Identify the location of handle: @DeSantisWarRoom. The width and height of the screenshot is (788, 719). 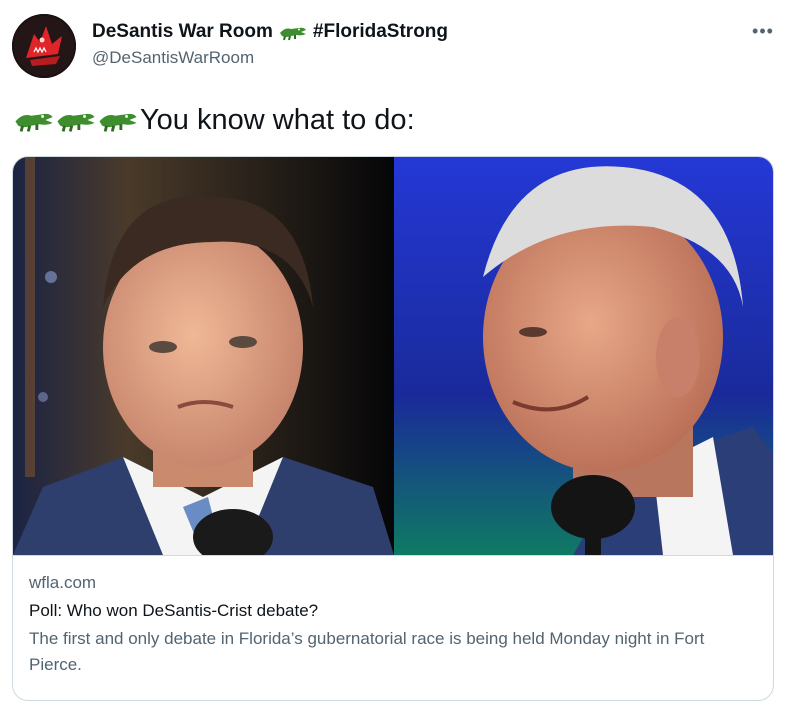
(270, 58).